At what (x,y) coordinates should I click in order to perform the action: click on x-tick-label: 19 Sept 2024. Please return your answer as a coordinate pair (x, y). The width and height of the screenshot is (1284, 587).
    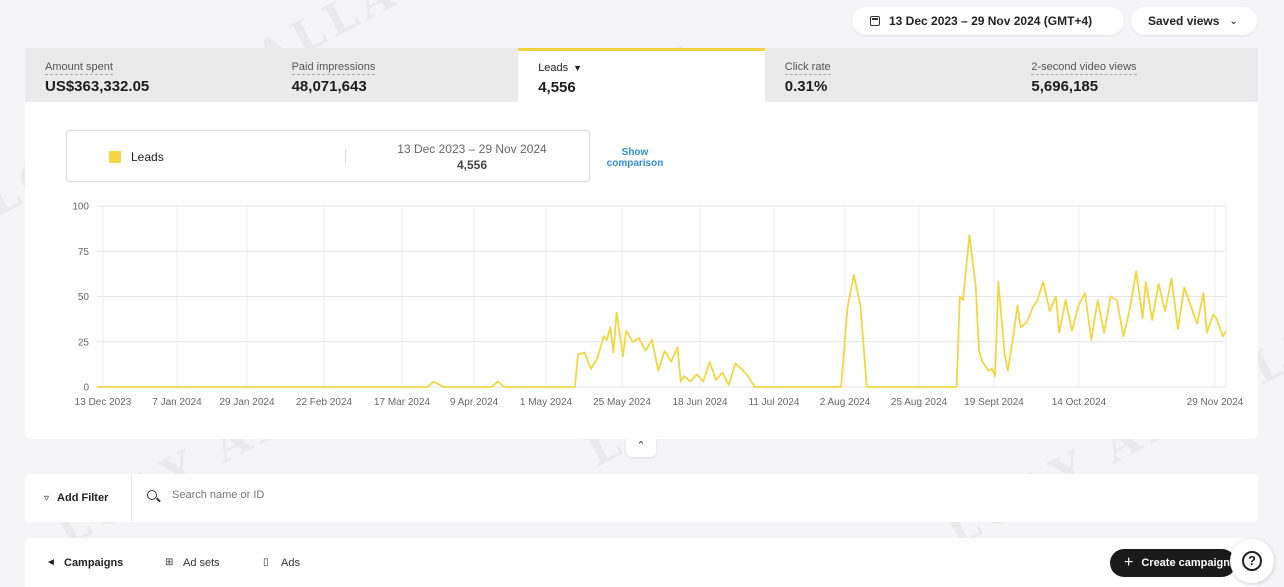
    Looking at the image, I should click on (994, 402).